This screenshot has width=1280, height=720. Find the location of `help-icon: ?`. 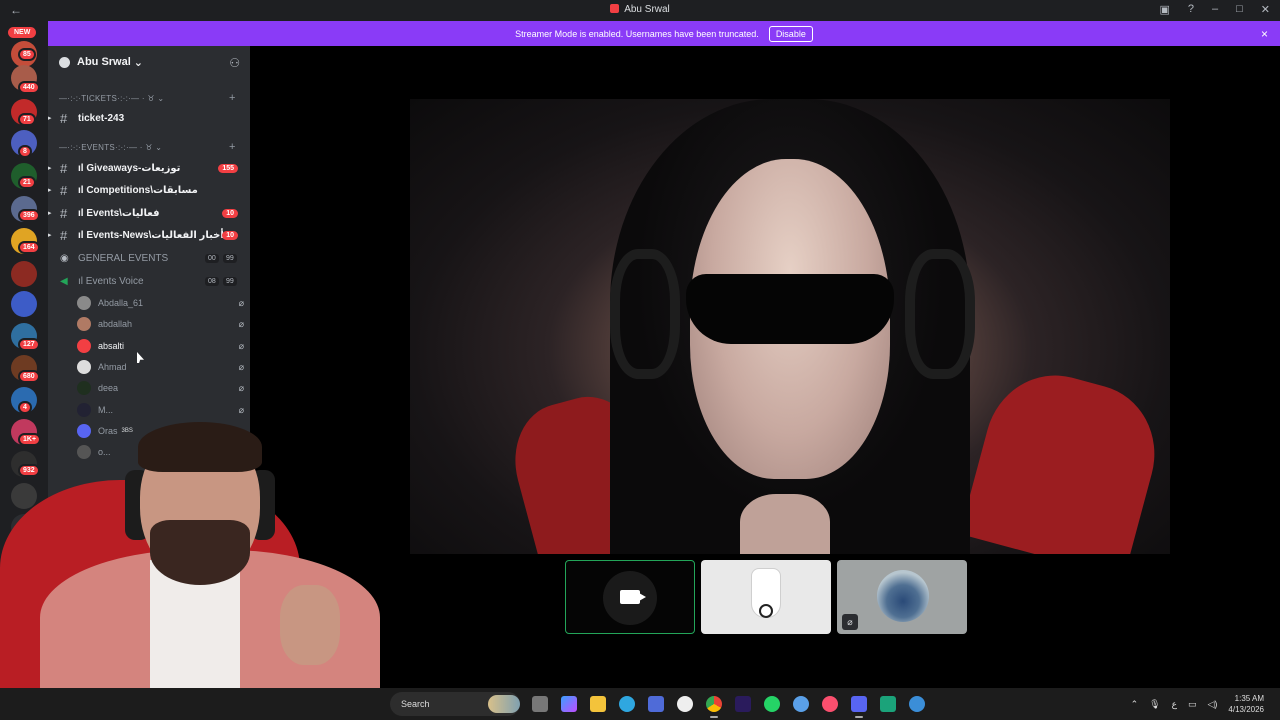

help-icon: ? is located at coordinates (1191, 9).